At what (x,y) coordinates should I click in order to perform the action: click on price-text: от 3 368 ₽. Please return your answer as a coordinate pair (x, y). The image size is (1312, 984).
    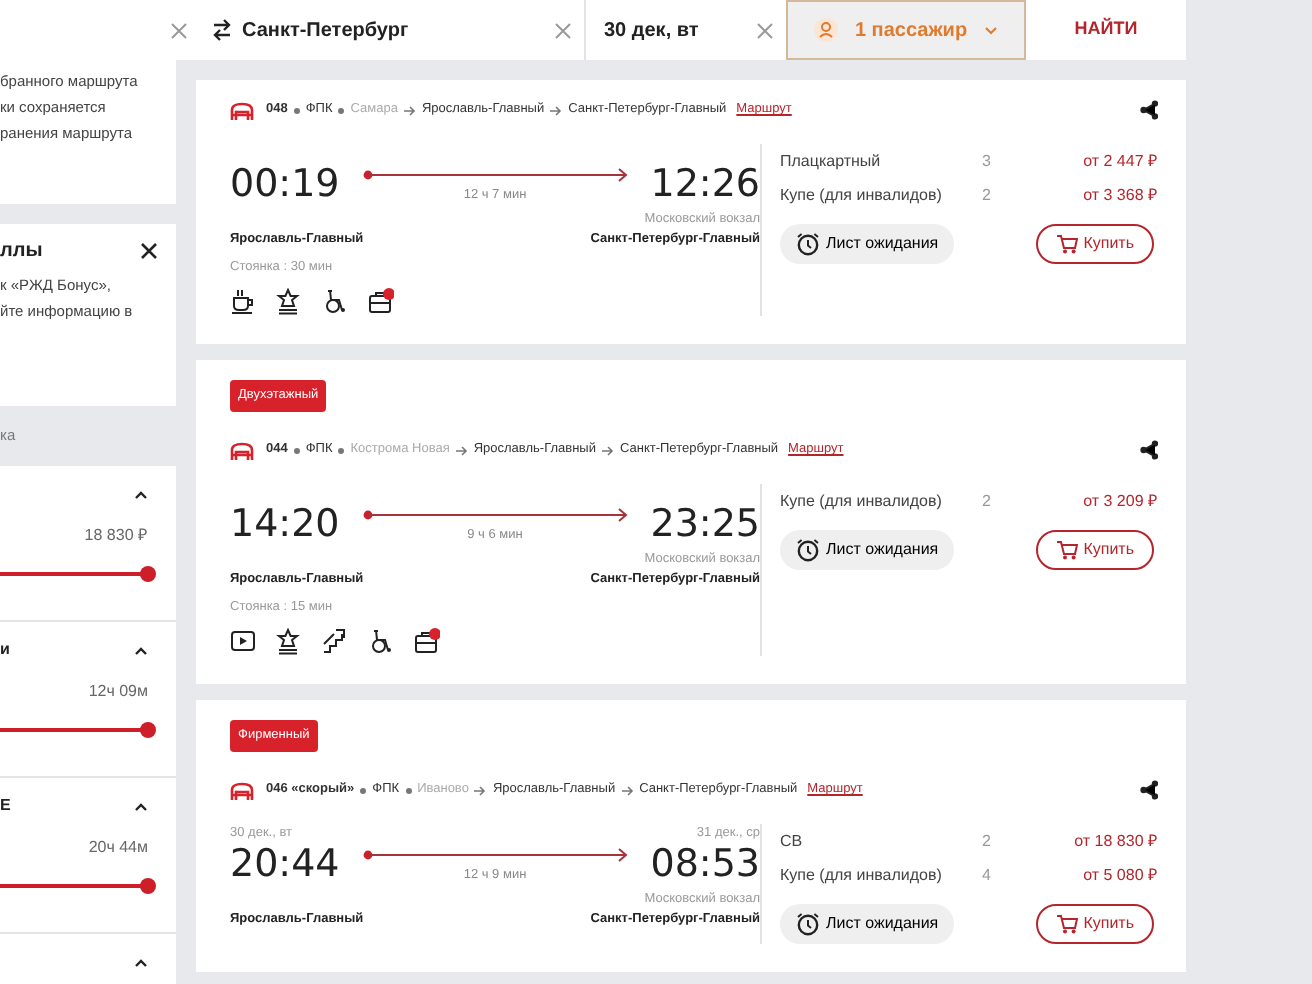
    Looking at the image, I should click on (1119, 195).